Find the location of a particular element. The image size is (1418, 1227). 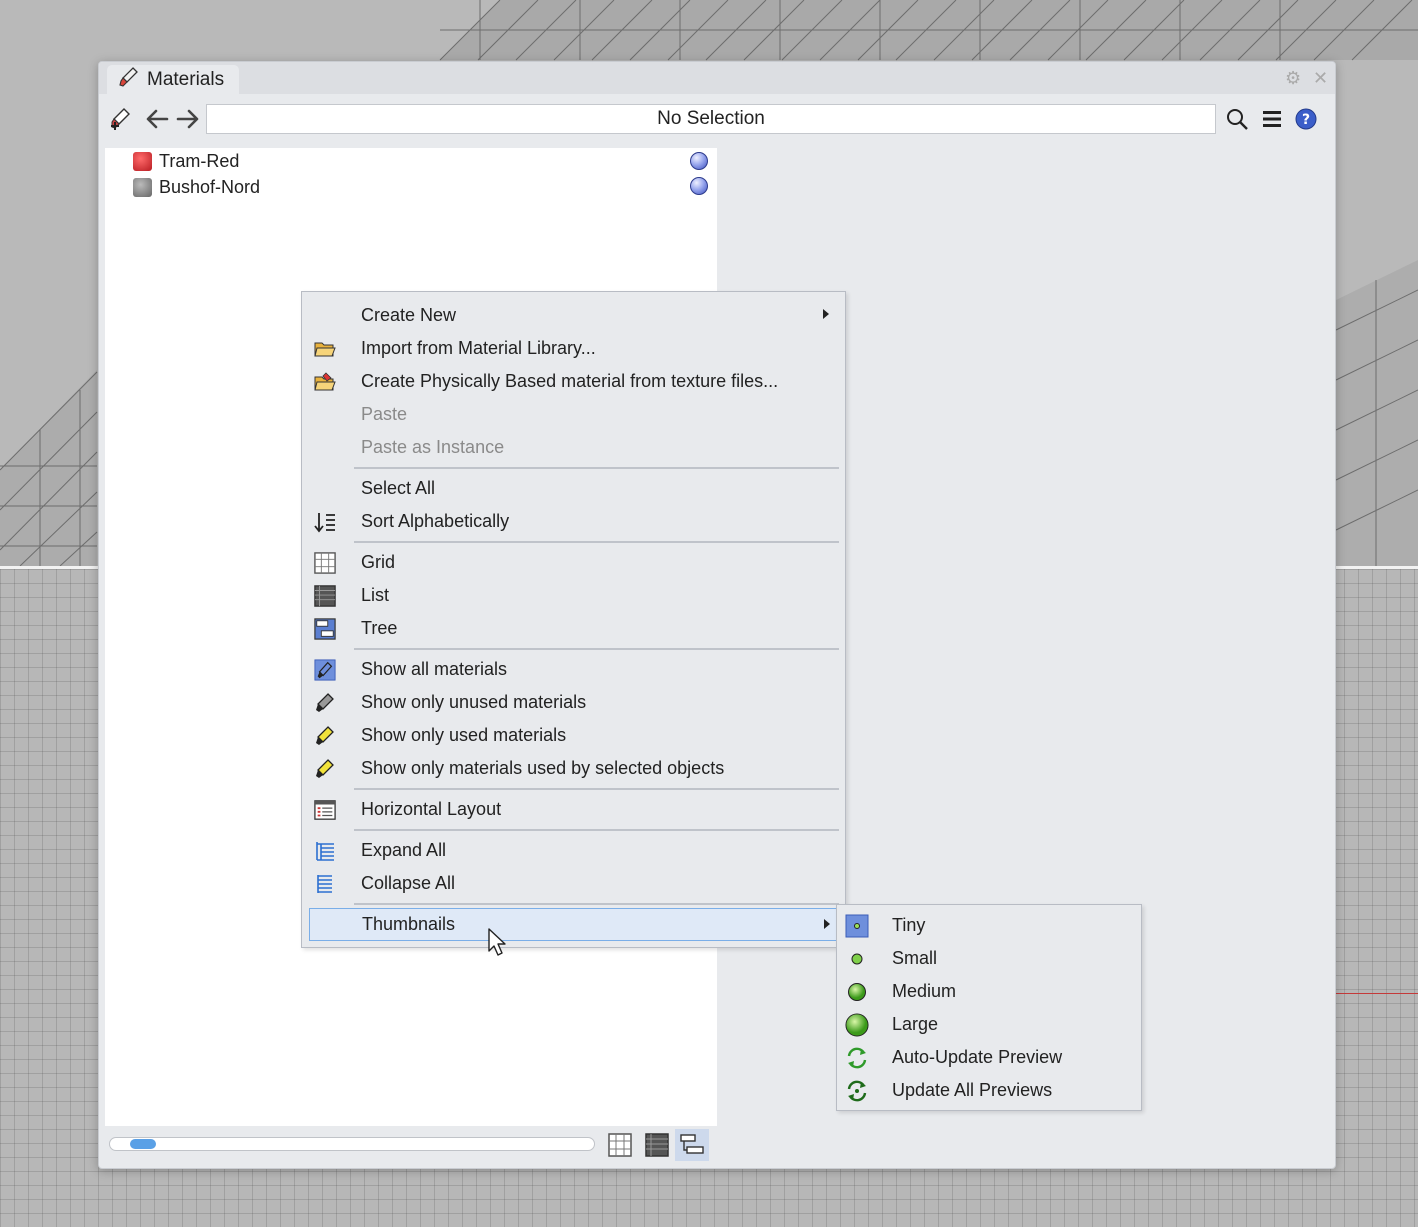

help-icon: ? is located at coordinates (1306, 119).